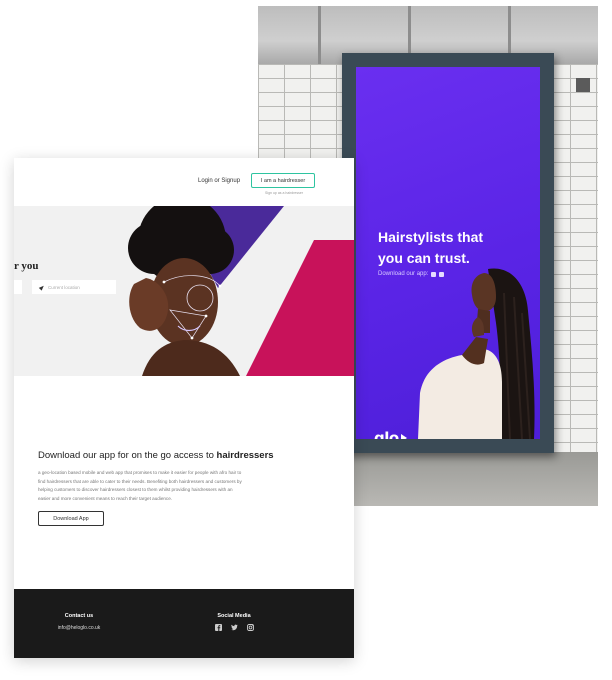 The height and width of the screenshot is (680, 612). What do you see at coordinates (218, 627) in the screenshot?
I see `facebook-icon` at bounding box center [218, 627].